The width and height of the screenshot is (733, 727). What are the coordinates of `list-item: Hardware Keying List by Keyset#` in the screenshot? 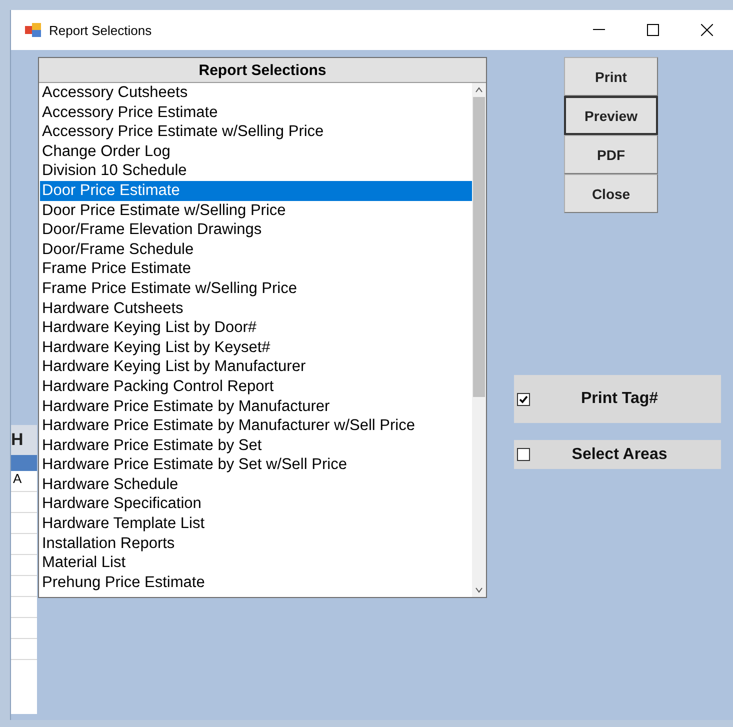 It's located at (256, 348).